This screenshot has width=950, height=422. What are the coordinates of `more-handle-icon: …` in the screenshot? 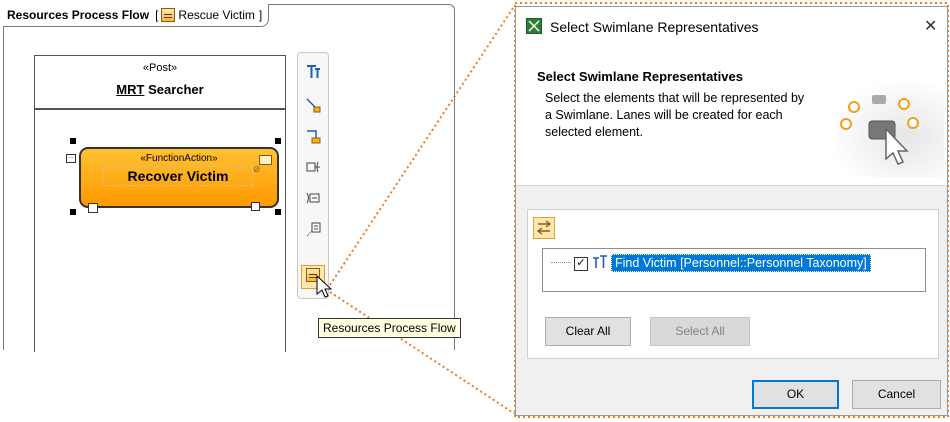 It's located at (71, 158).